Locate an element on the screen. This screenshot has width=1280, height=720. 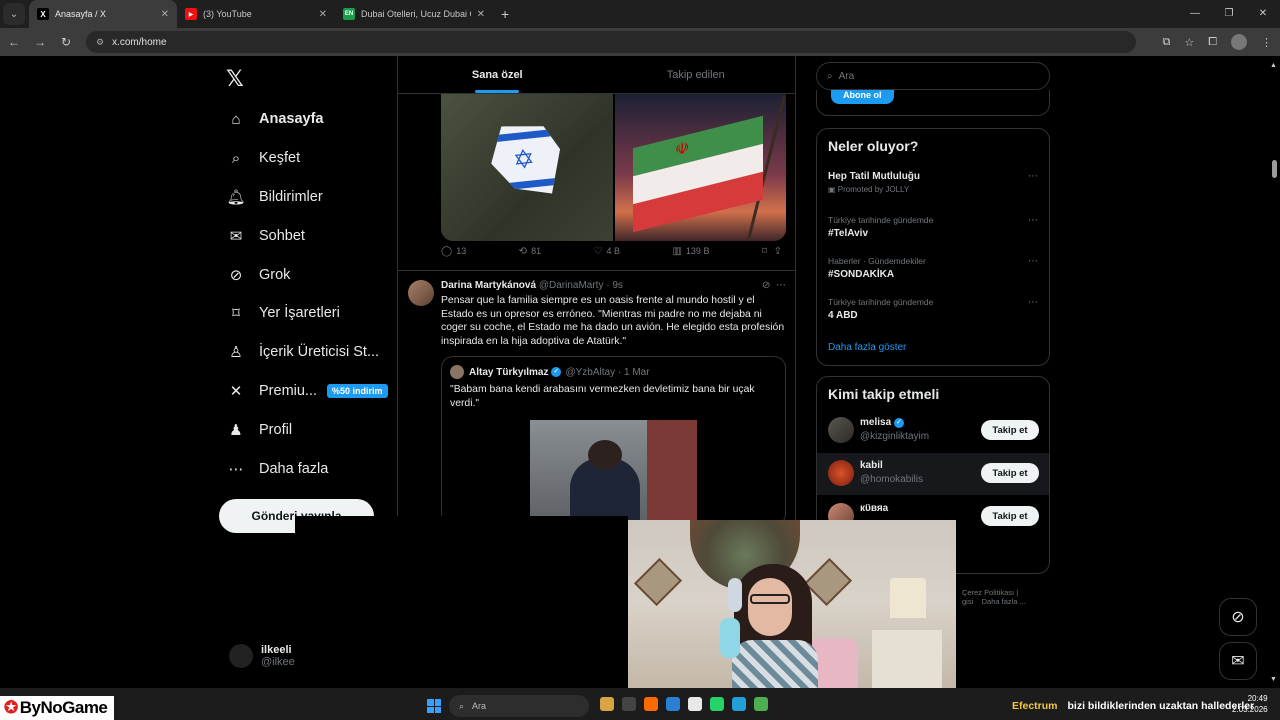
sidebar-item-chat: ✉ Sohbet is located at coordinates (307, 235).